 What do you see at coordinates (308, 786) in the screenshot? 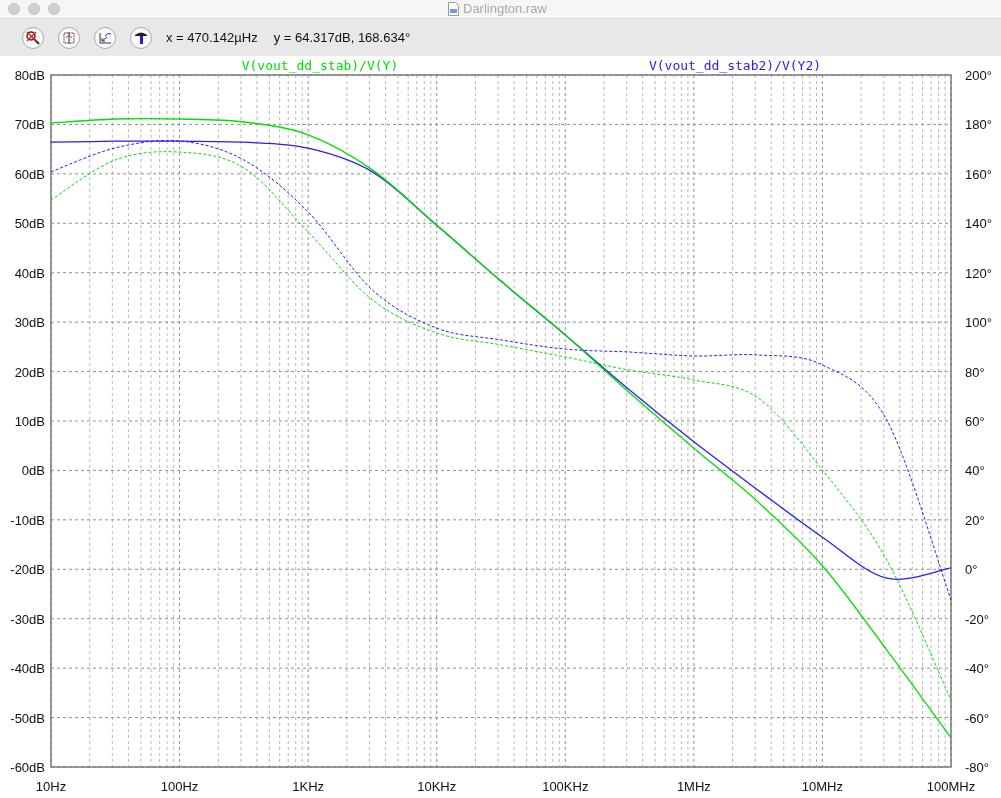
I see `axis-tick-label: 1KHz` at bounding box center [308, 786].